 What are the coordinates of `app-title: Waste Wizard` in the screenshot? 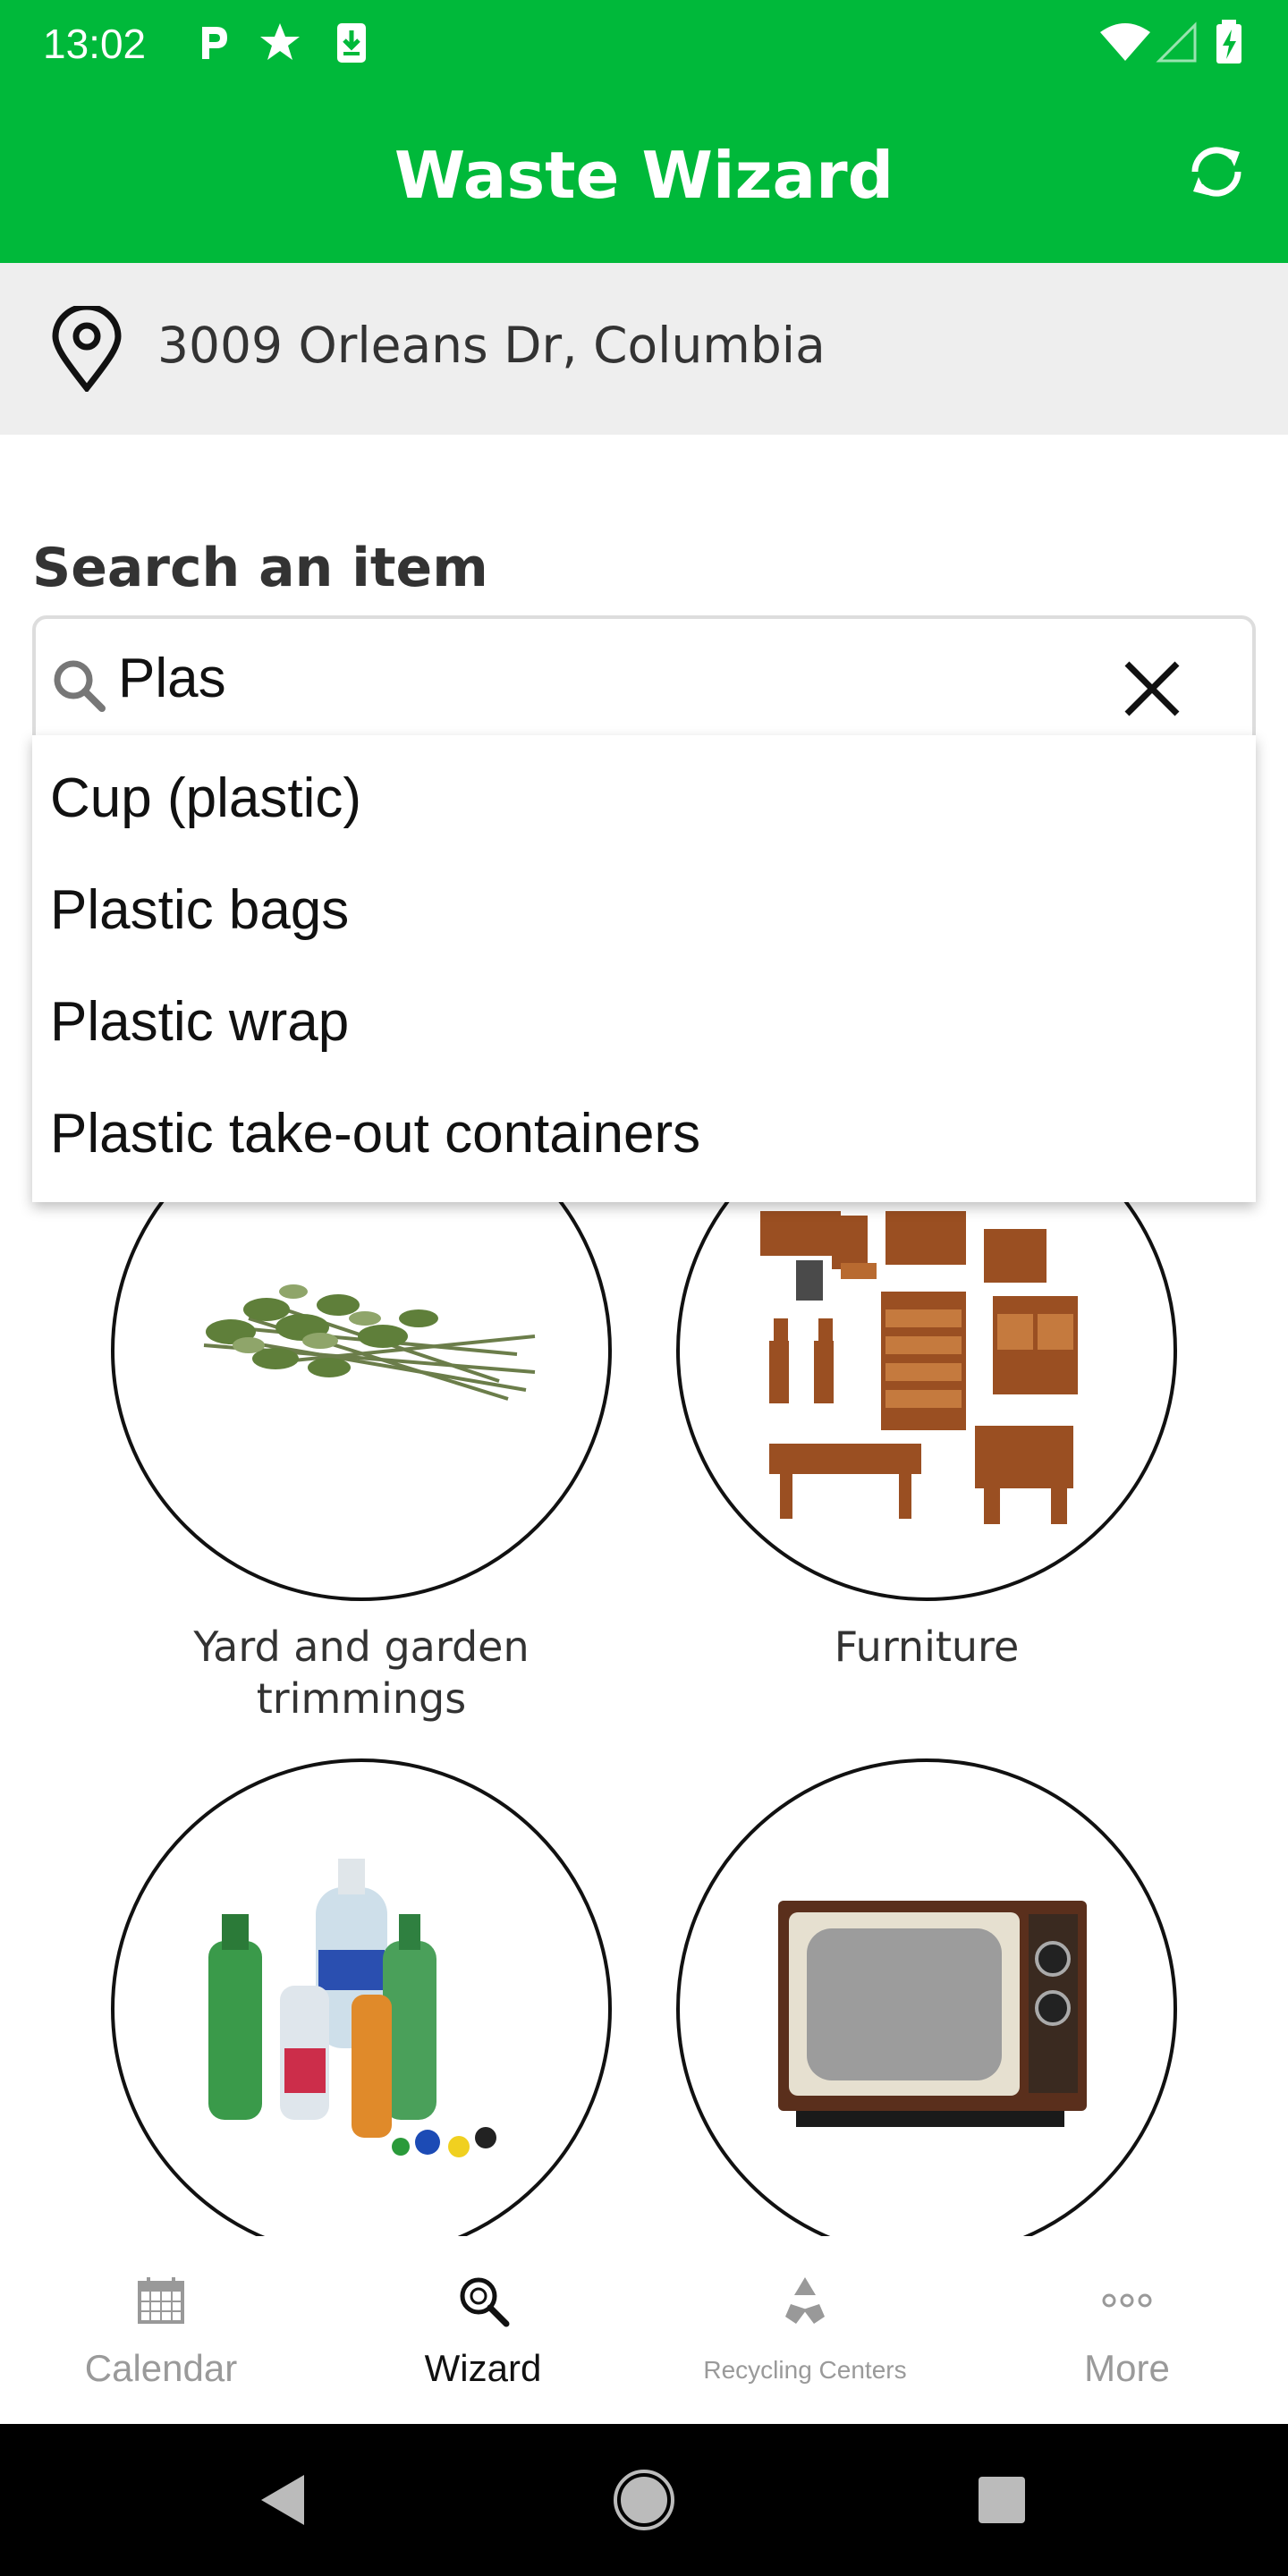 It's located at (644, 175).